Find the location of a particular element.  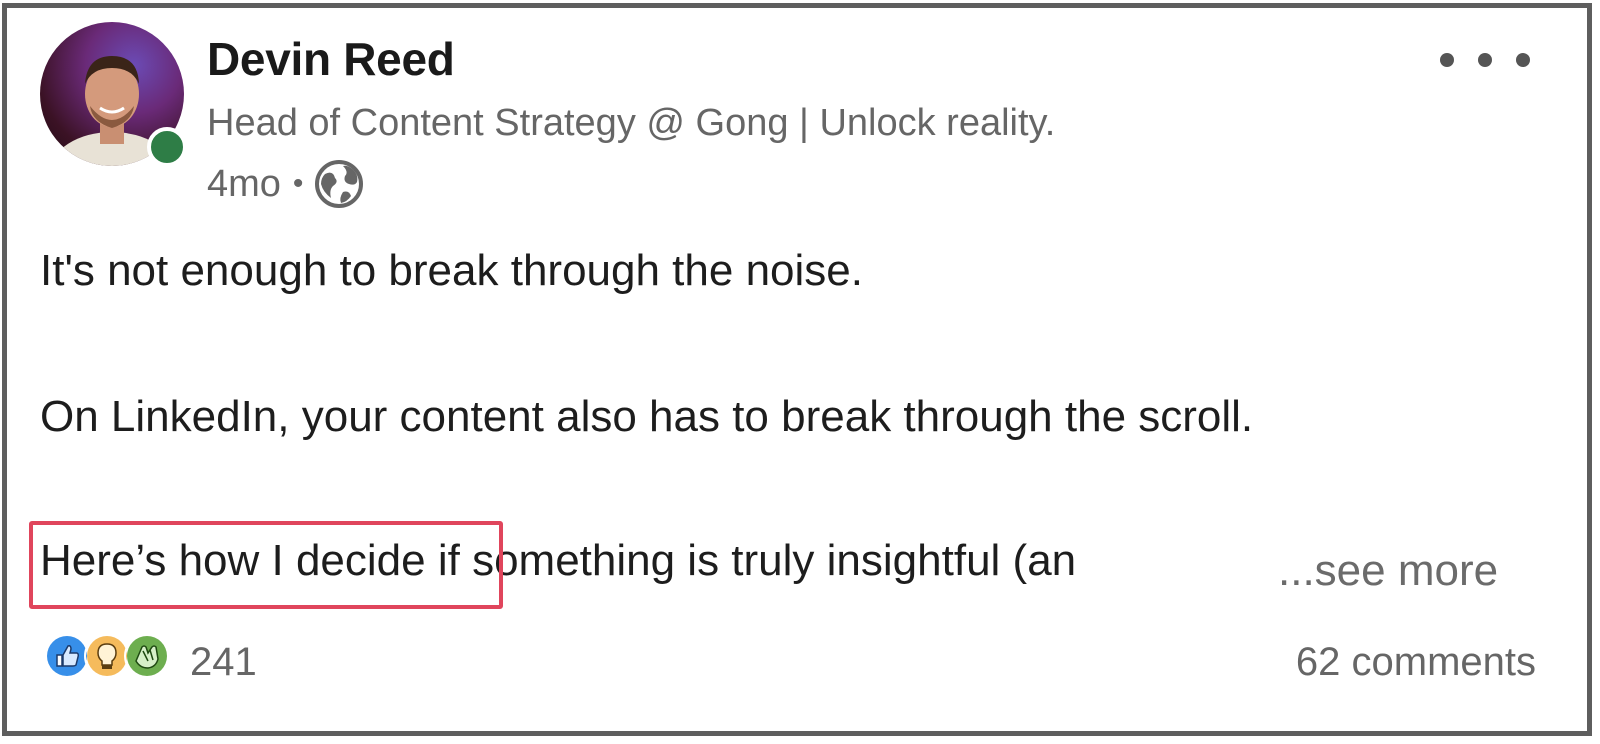

reaction-count: 241 is located at coordinates (223, 662).